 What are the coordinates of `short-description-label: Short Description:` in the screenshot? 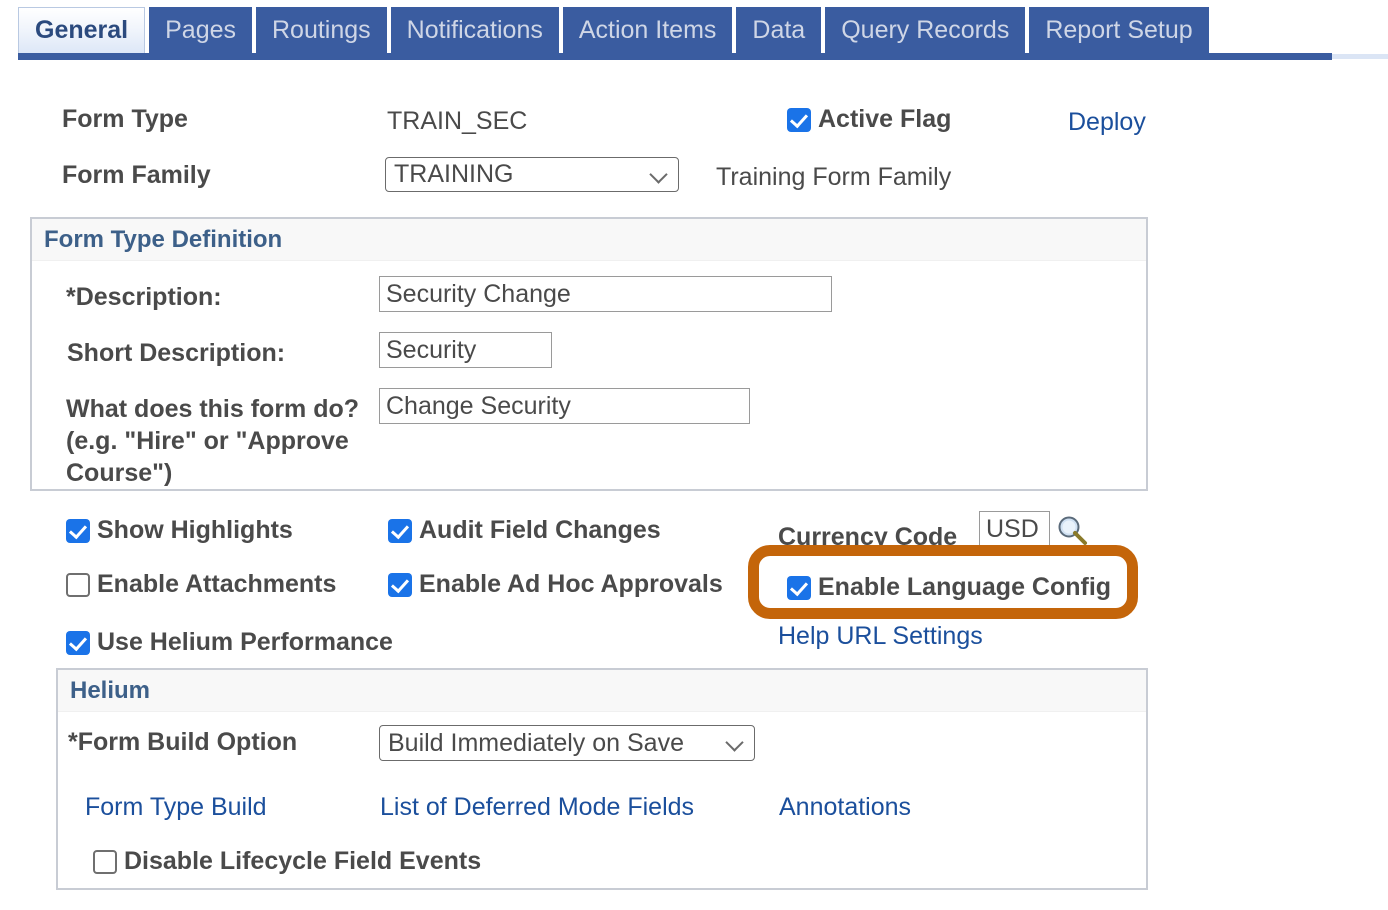 It's located at (176, 353).